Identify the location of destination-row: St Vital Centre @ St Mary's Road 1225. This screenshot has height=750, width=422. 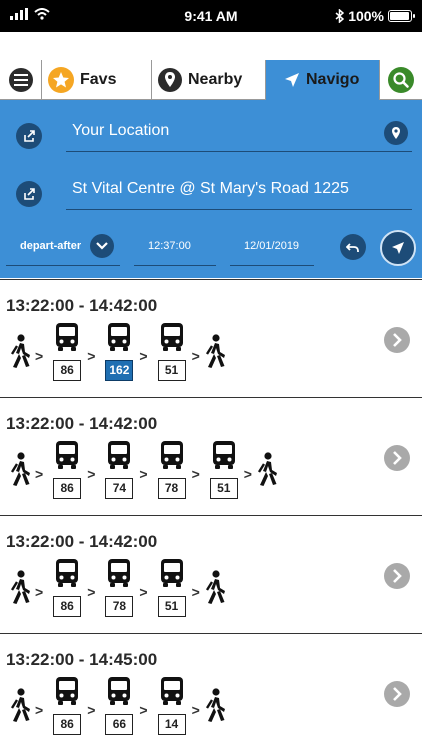
(211, 194).